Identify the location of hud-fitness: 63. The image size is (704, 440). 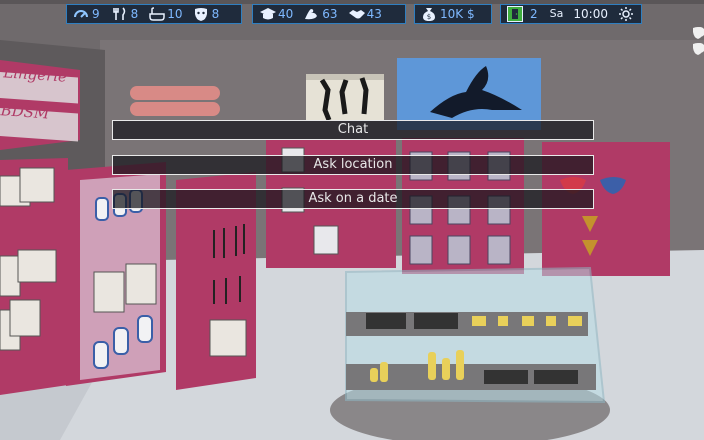
(320, 14).